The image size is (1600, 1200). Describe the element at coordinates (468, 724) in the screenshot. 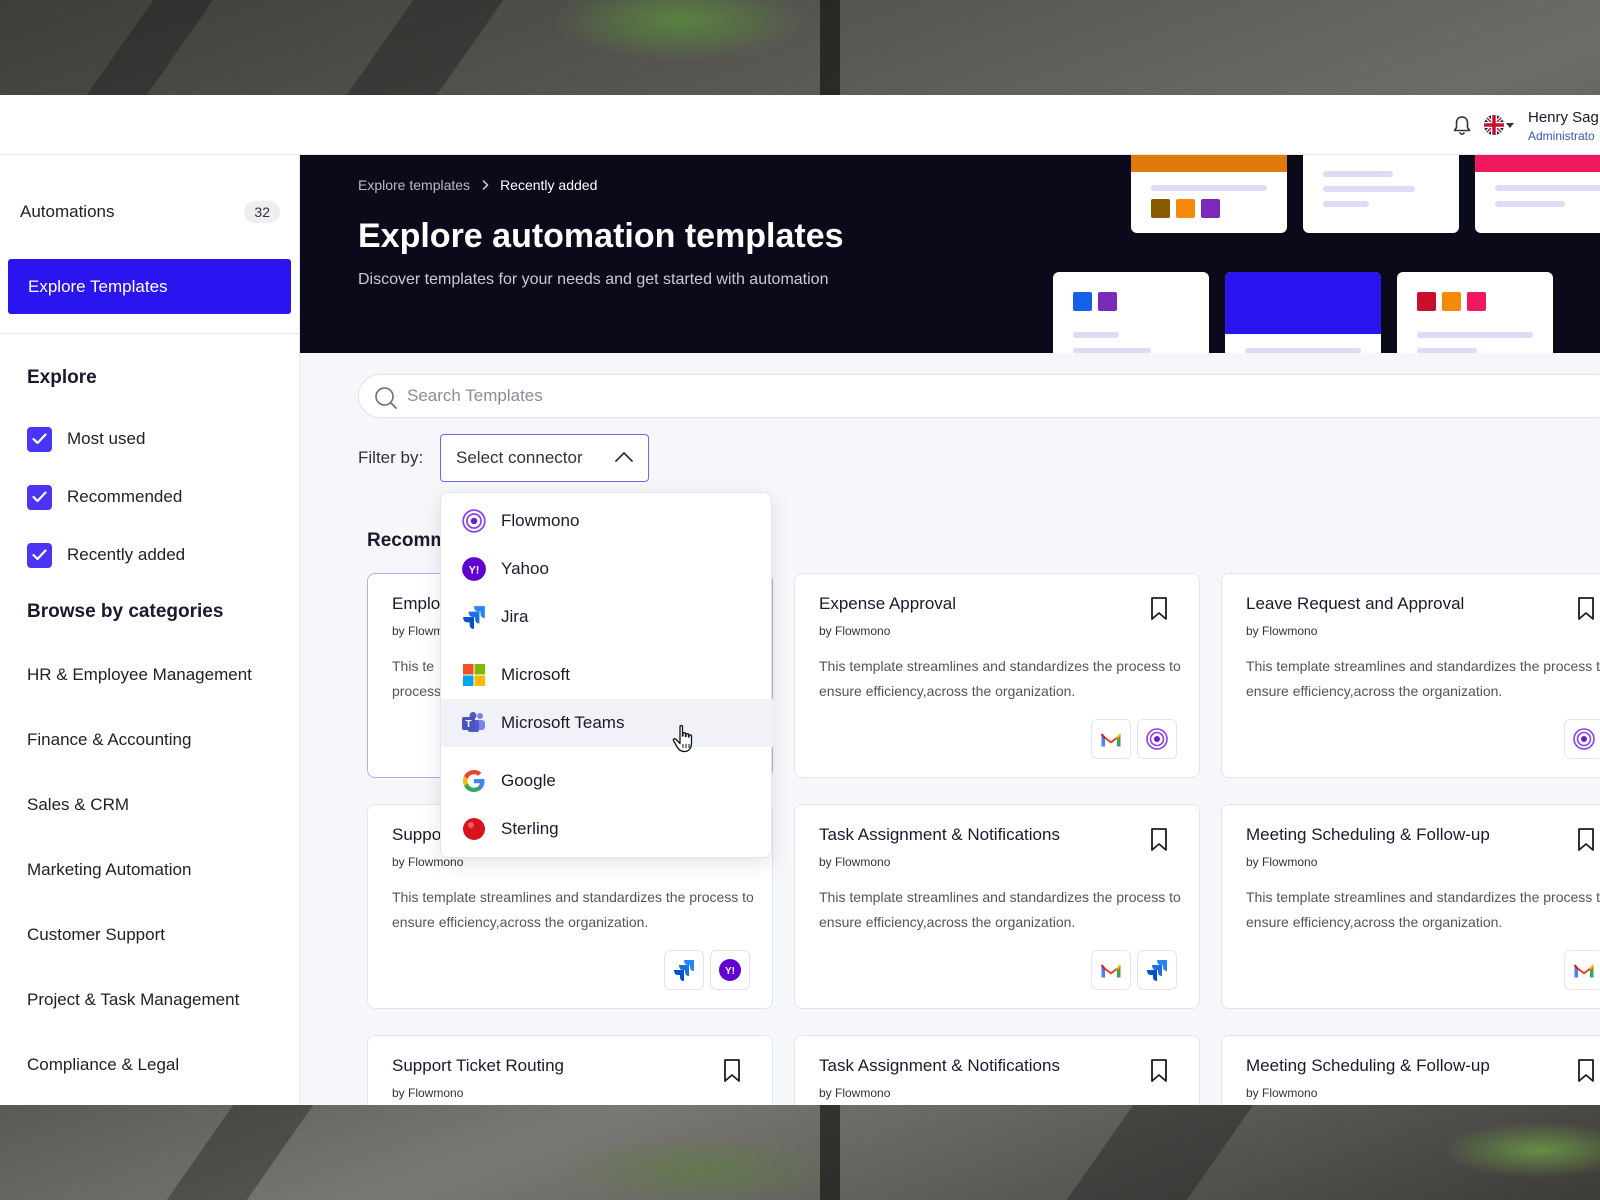

I see `svg-text: T` at that location.